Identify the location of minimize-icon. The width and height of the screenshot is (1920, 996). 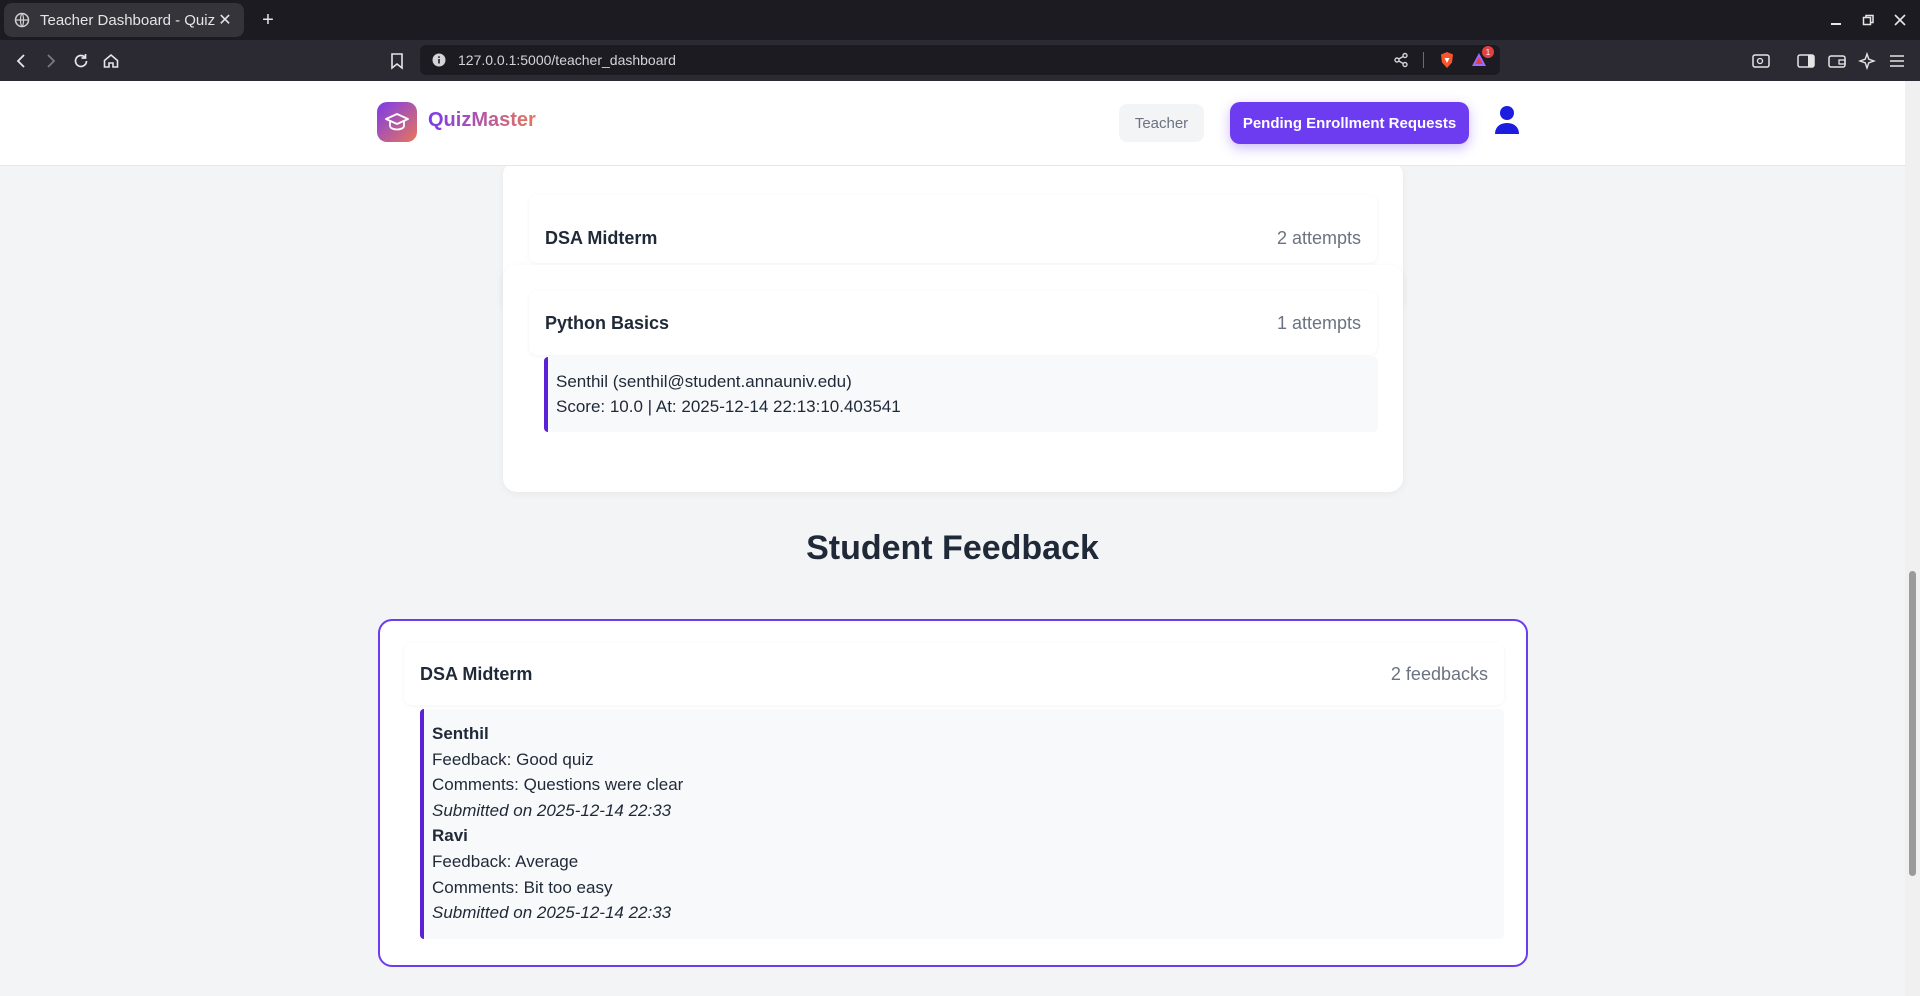
(1836, 20).